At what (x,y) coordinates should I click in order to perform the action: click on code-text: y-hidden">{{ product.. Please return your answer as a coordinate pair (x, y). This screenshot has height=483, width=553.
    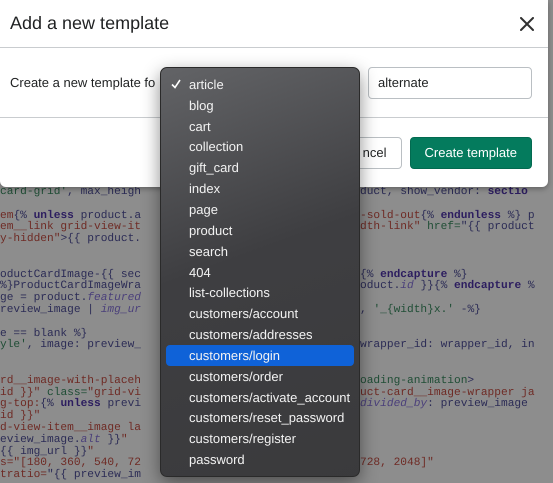
    Looking at the image, I should click on (71, 240).